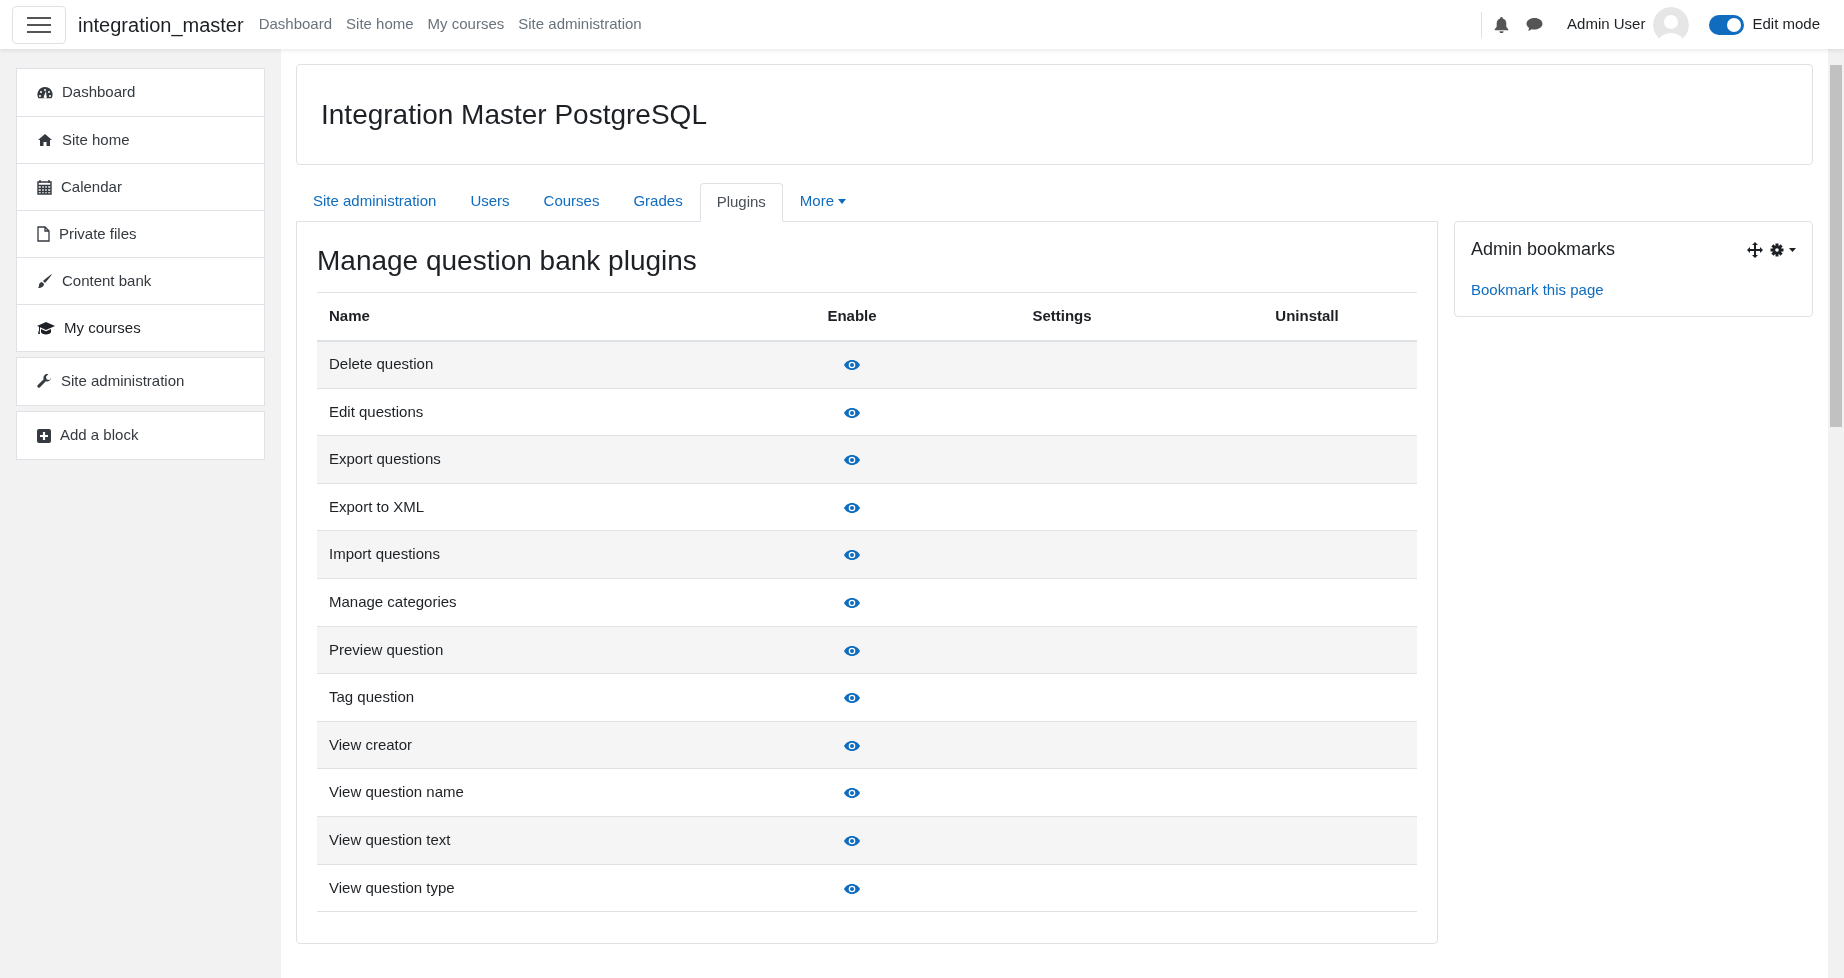 The height and width of the screenshot is (978, 1844). I want to click on plugin-name: Tag question, so click(547, 697).